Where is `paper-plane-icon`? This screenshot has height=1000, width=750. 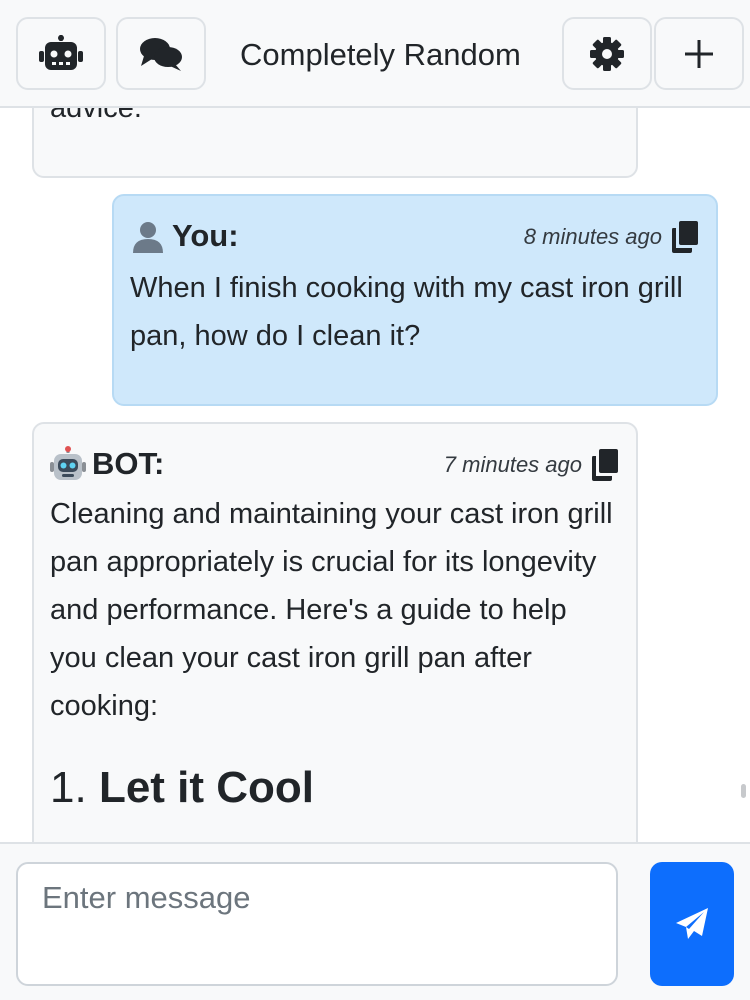 paper-plane-icon is located at coordinates (692, 923).